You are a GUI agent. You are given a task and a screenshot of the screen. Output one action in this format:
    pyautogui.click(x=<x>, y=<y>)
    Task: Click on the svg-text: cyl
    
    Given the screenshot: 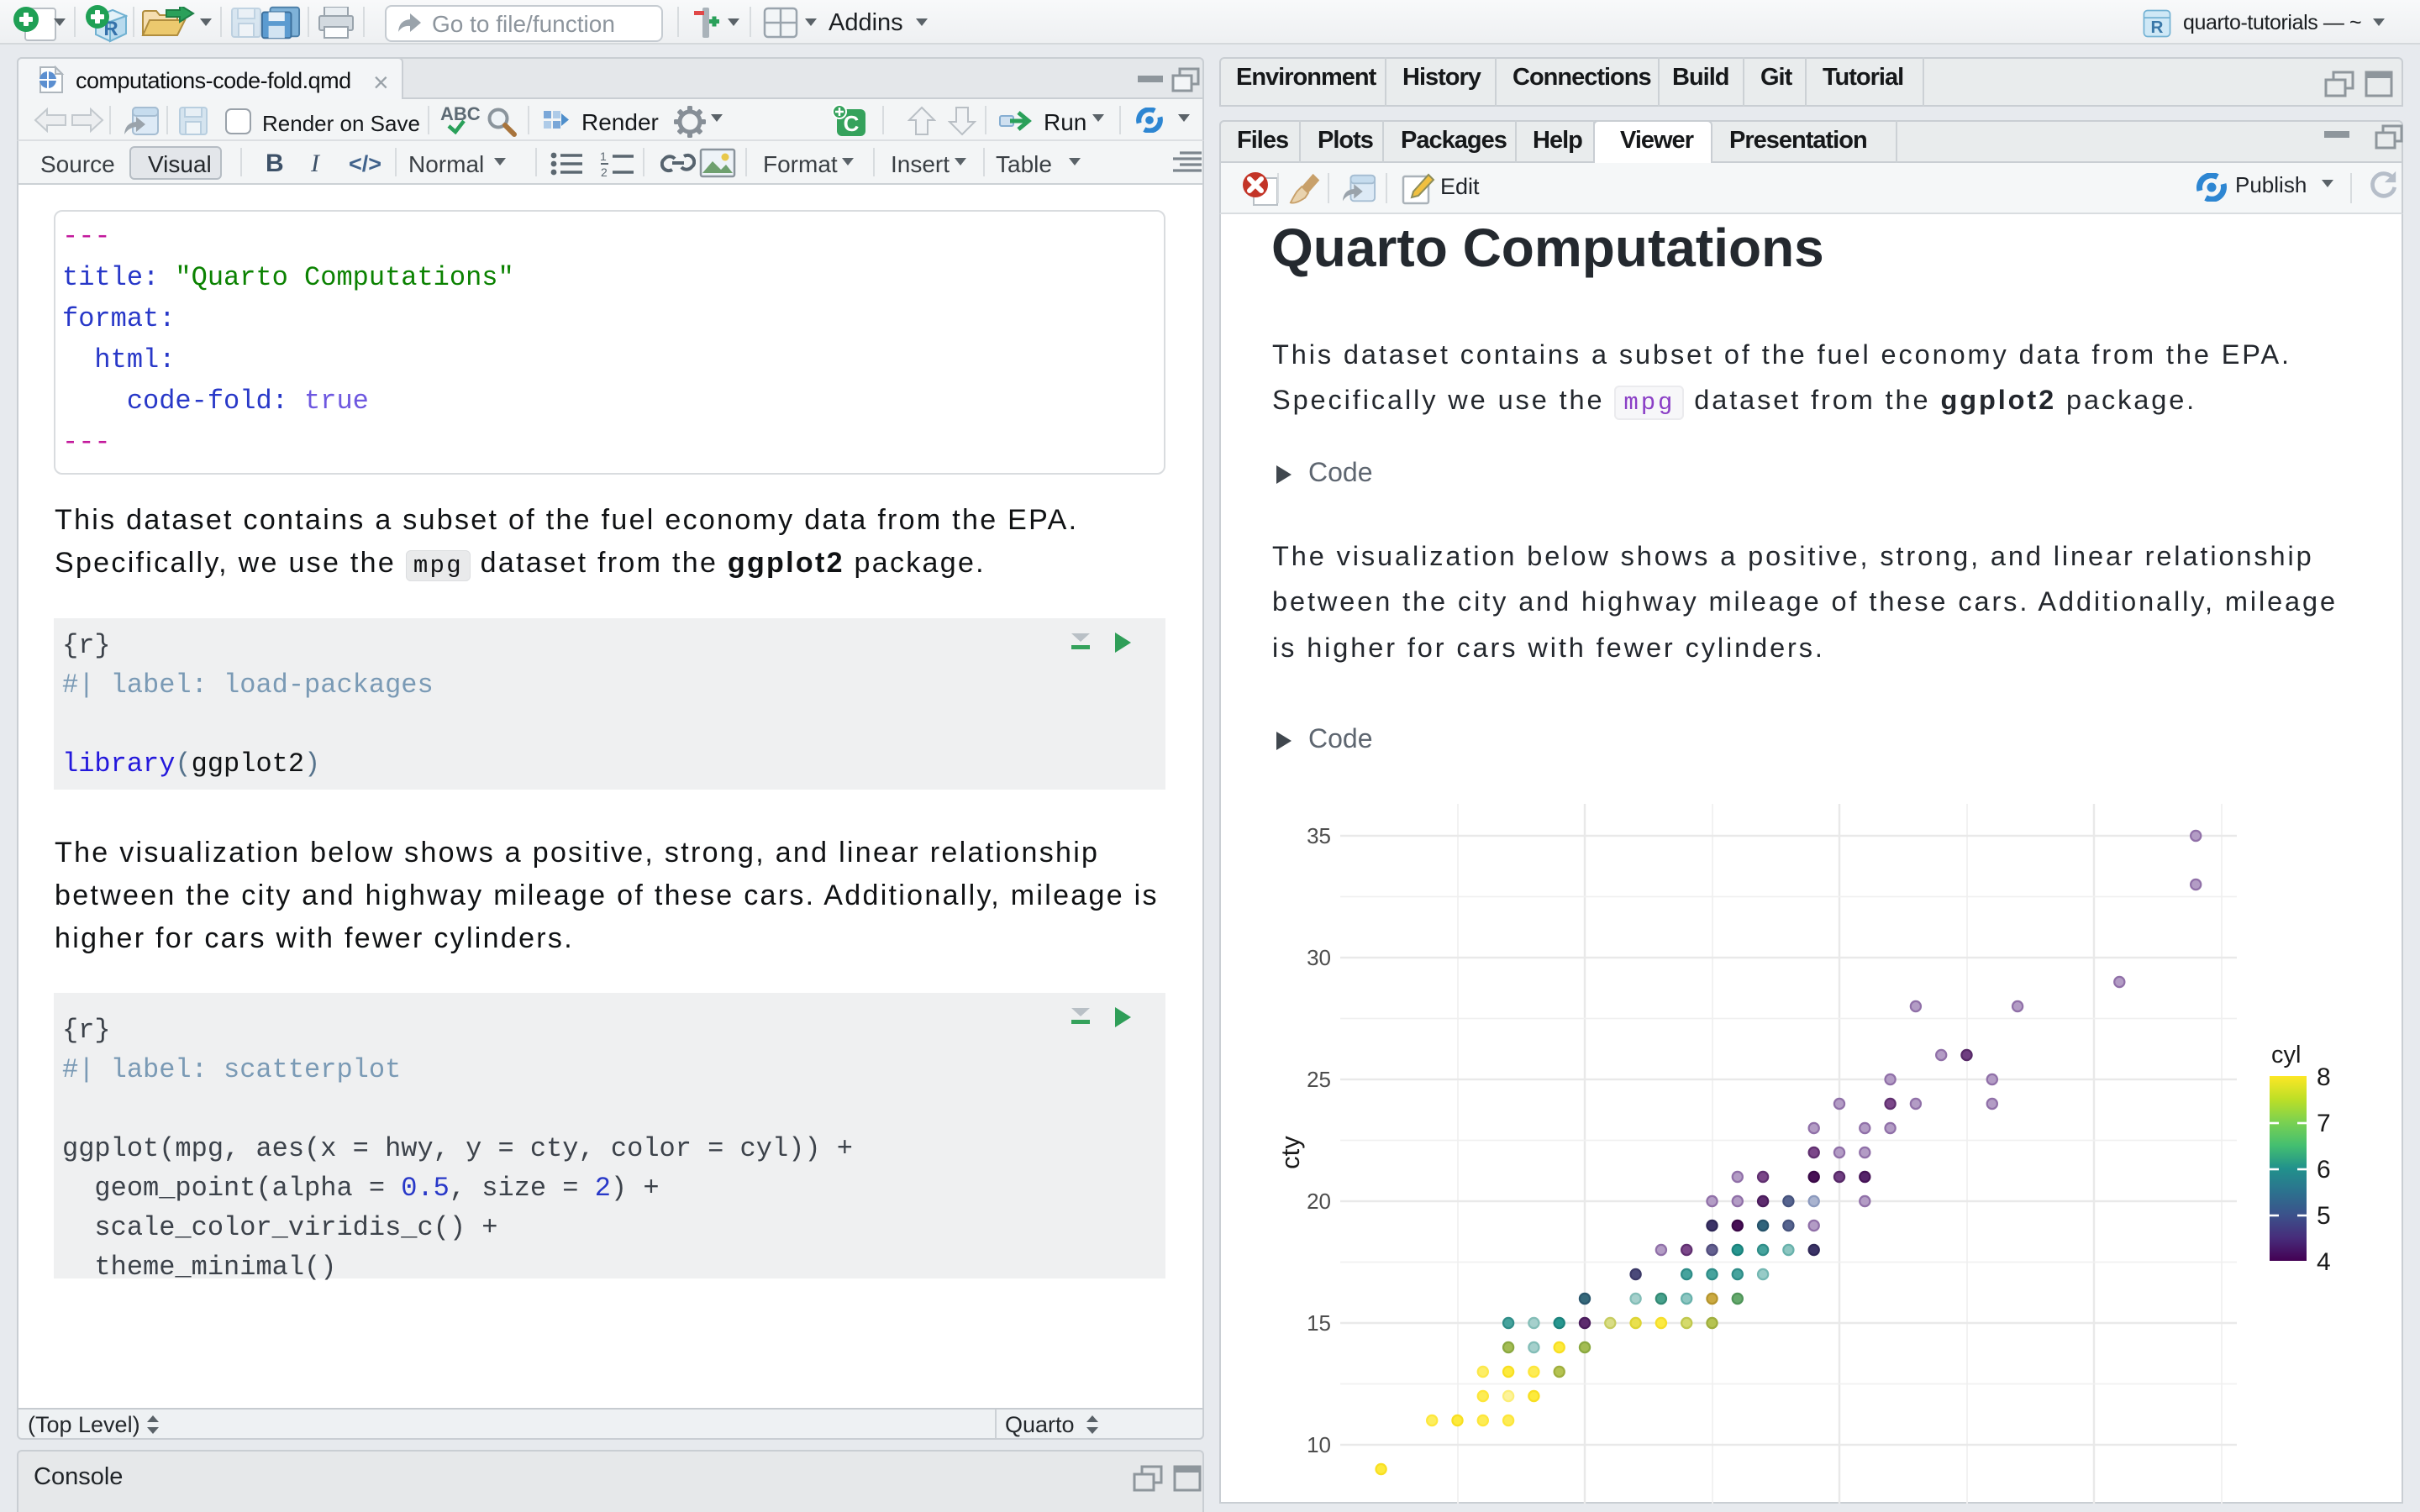 What is the action you would take?
    pyautogui.click(x=2286, y=1055)
    